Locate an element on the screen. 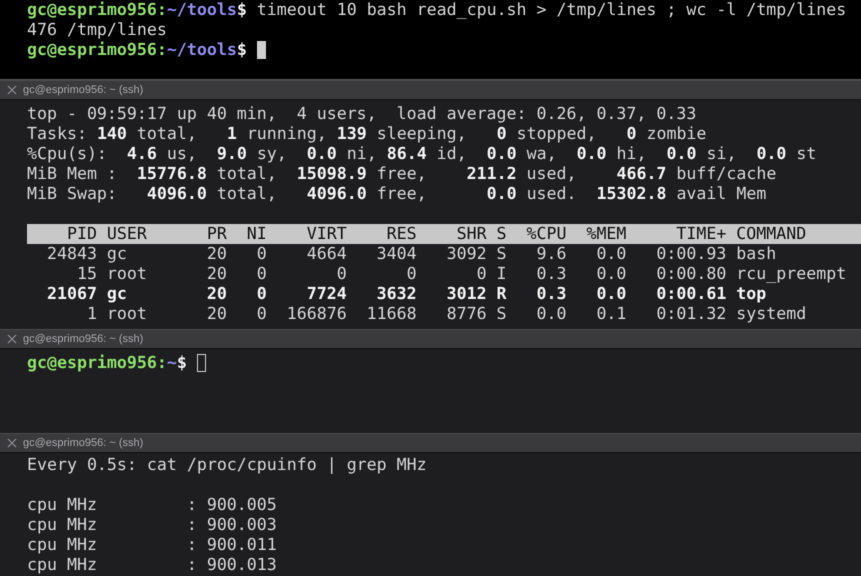  terminal-line: cpu MHz : 900.005 is located at coordinates (152, 505).